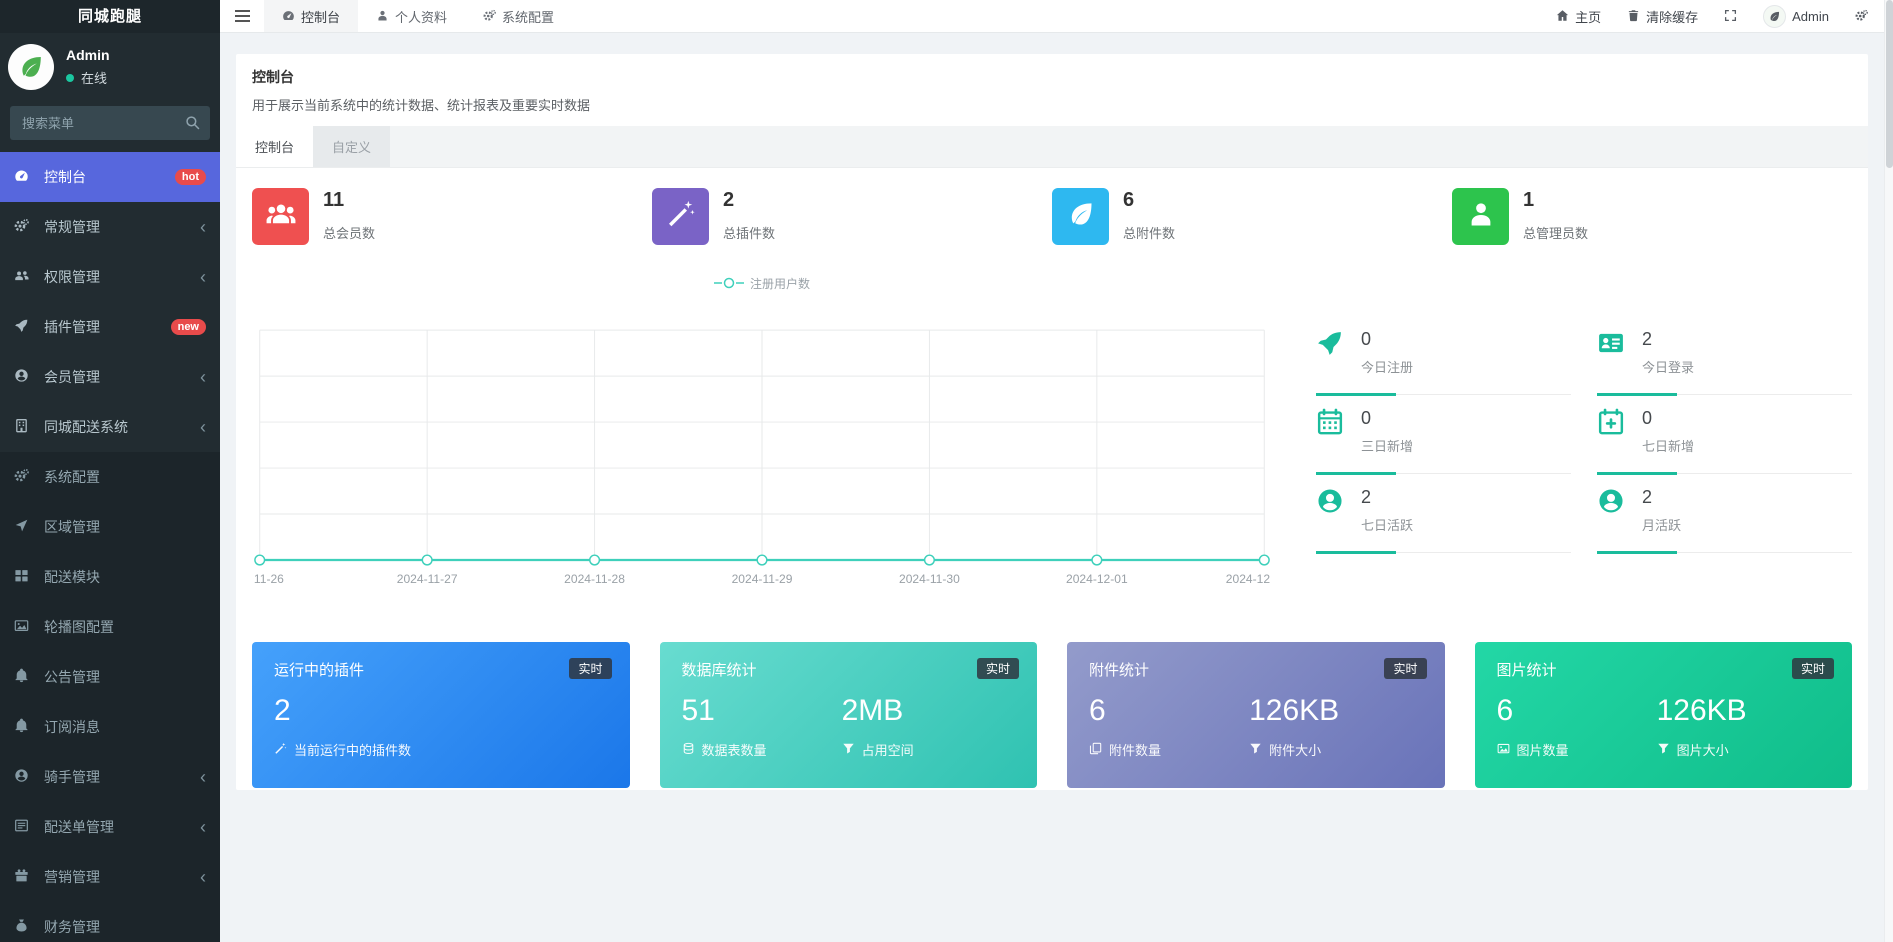  What do you see at coordinates (311, 16) in the screenshot?
I see `topnav-tab-dashboard: 控制台` at bounding box center [311, 16].